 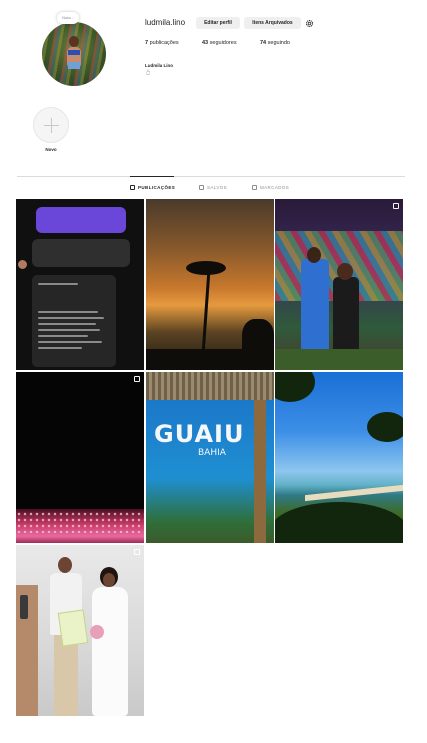 I want to click on profile-full-name: Ludmila Lino, so click(x=159, y=65).